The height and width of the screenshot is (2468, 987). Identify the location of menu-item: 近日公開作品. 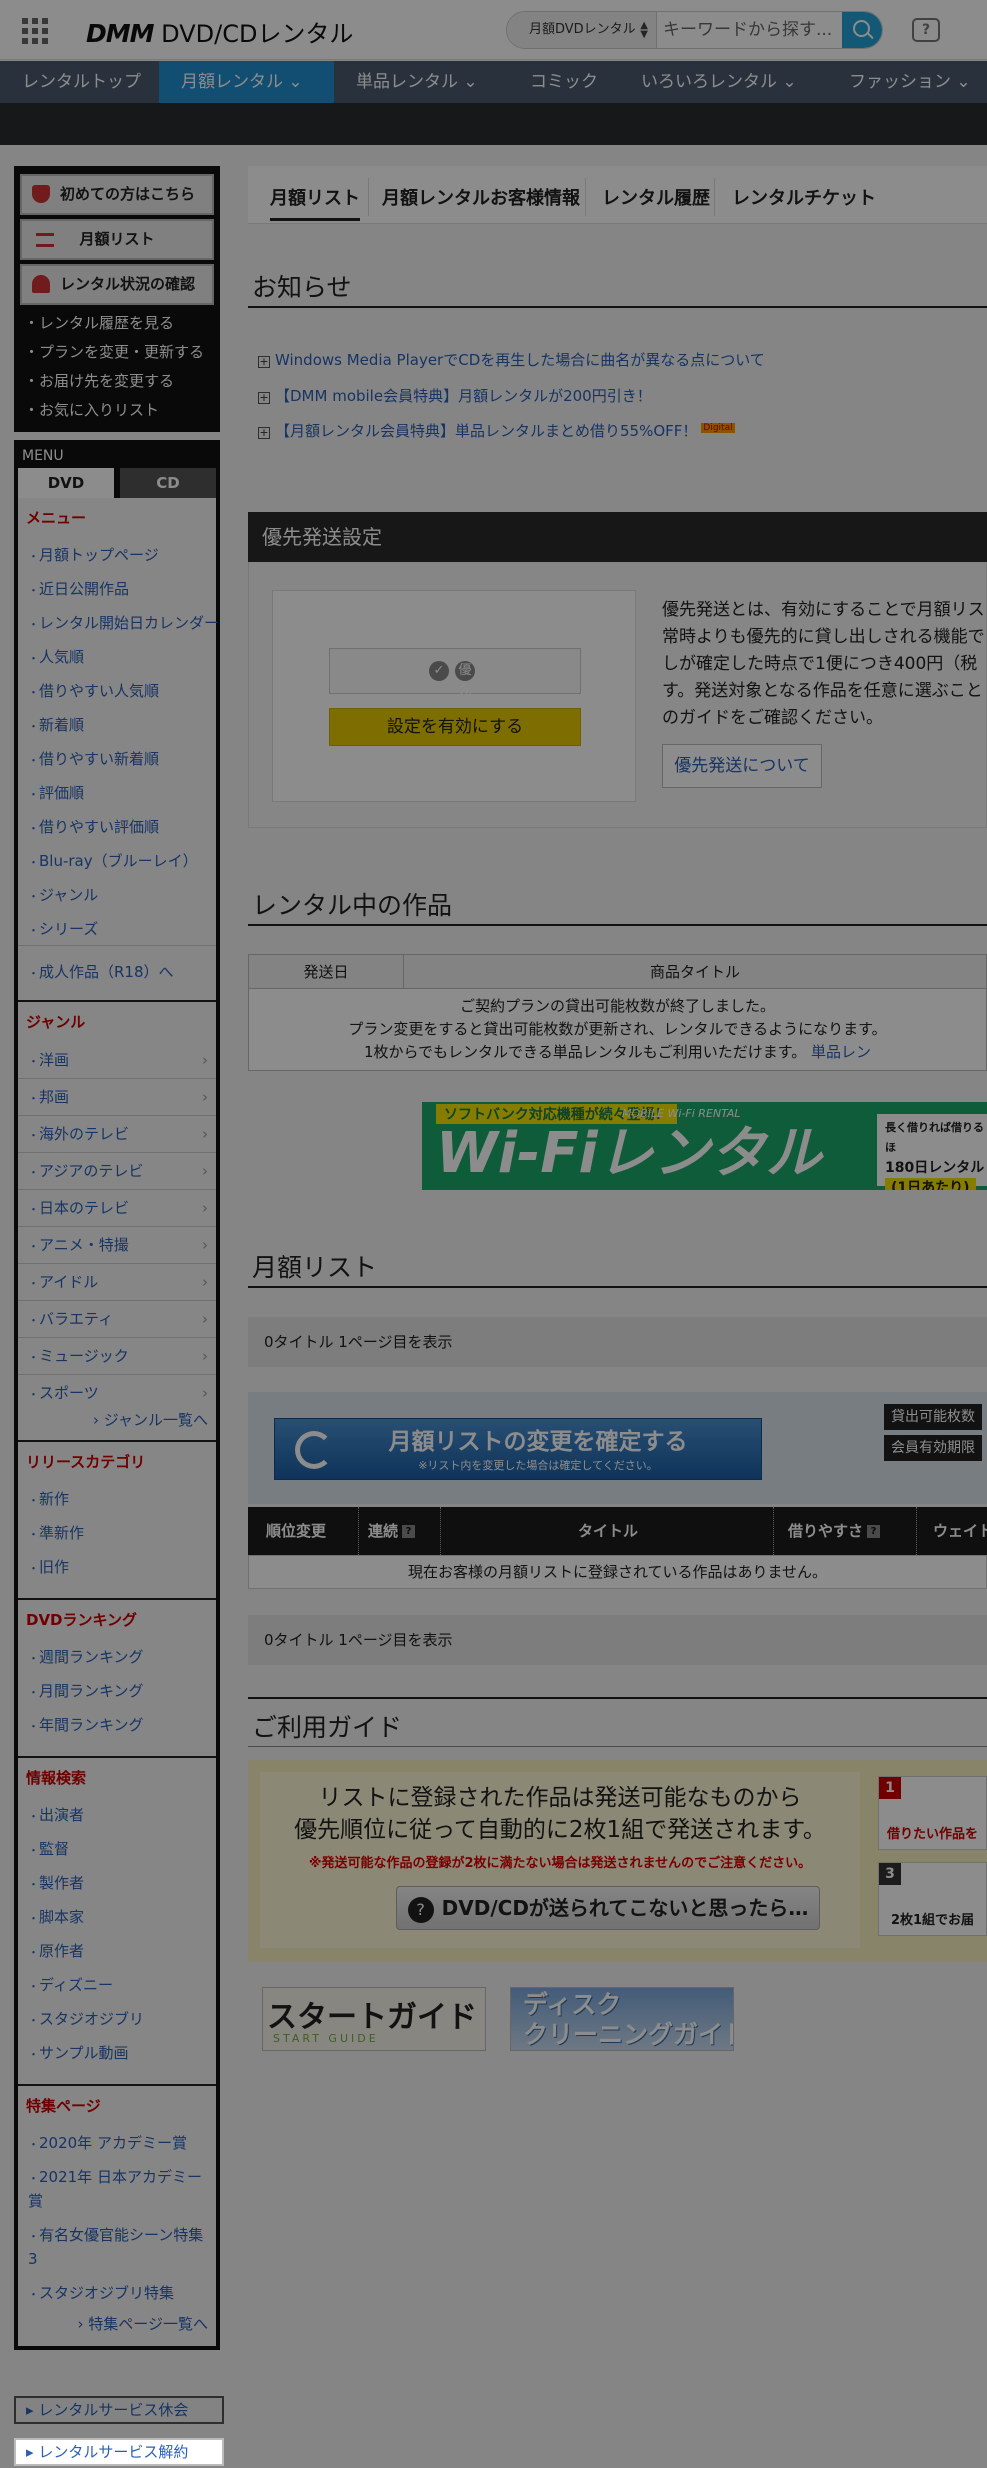
(117, 589).